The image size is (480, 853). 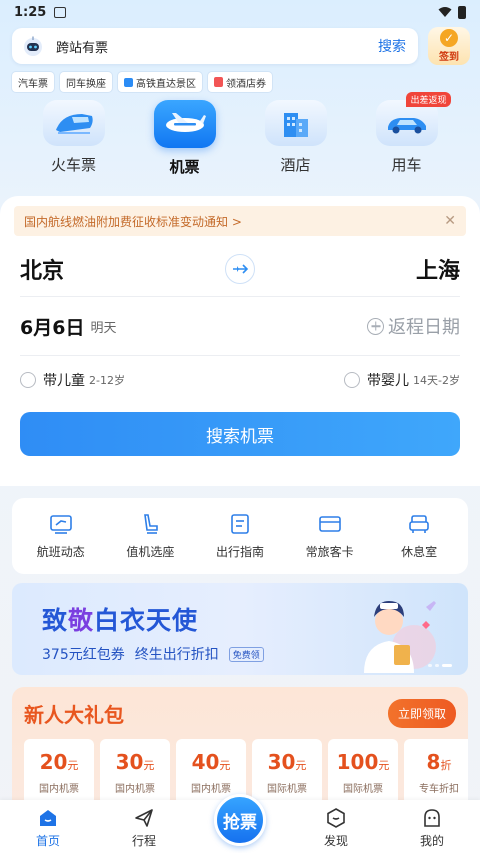 I want to click on return-date-button: 返程日期, so click(x=413, y=326).